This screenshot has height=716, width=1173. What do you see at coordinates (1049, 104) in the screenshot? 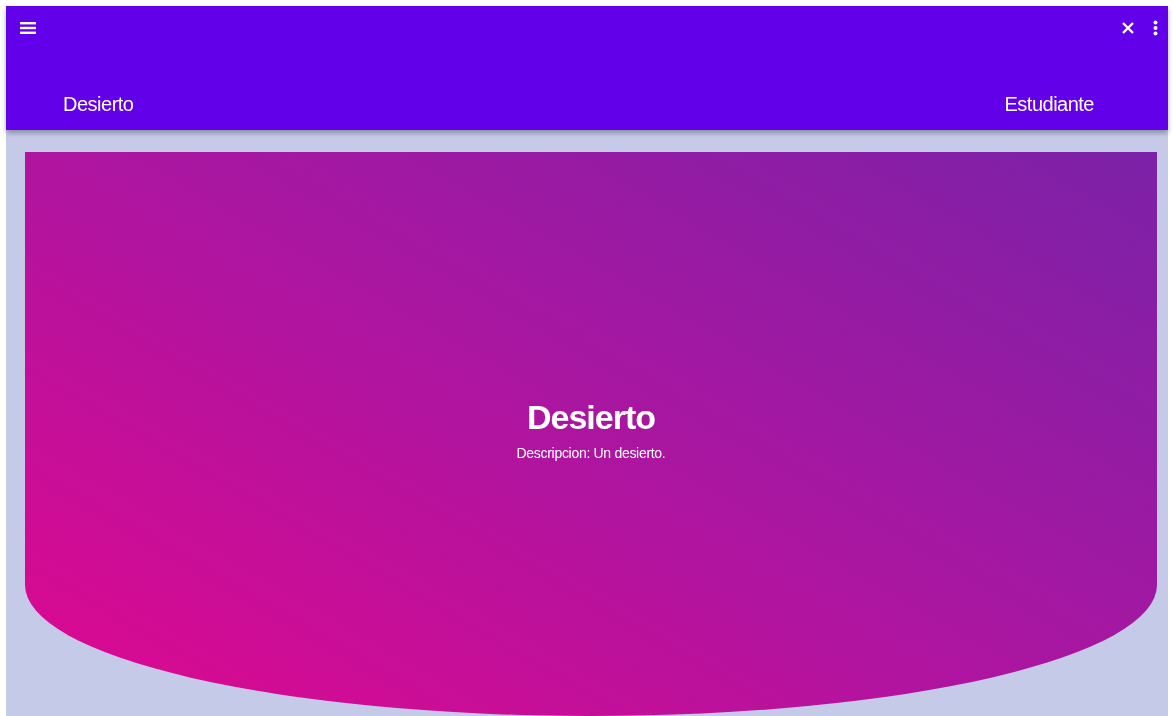
I see `user-label: Estudiante` at bounding box center [1049, 104].